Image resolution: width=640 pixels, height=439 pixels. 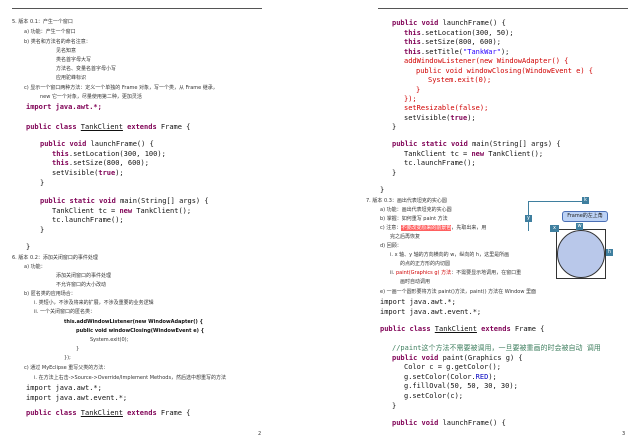 What do you see at coordinates (57, 42) in the screenshot?
I see `text-line: b) 类名和方法名的命名注意：` at bounding box center [57, 42].